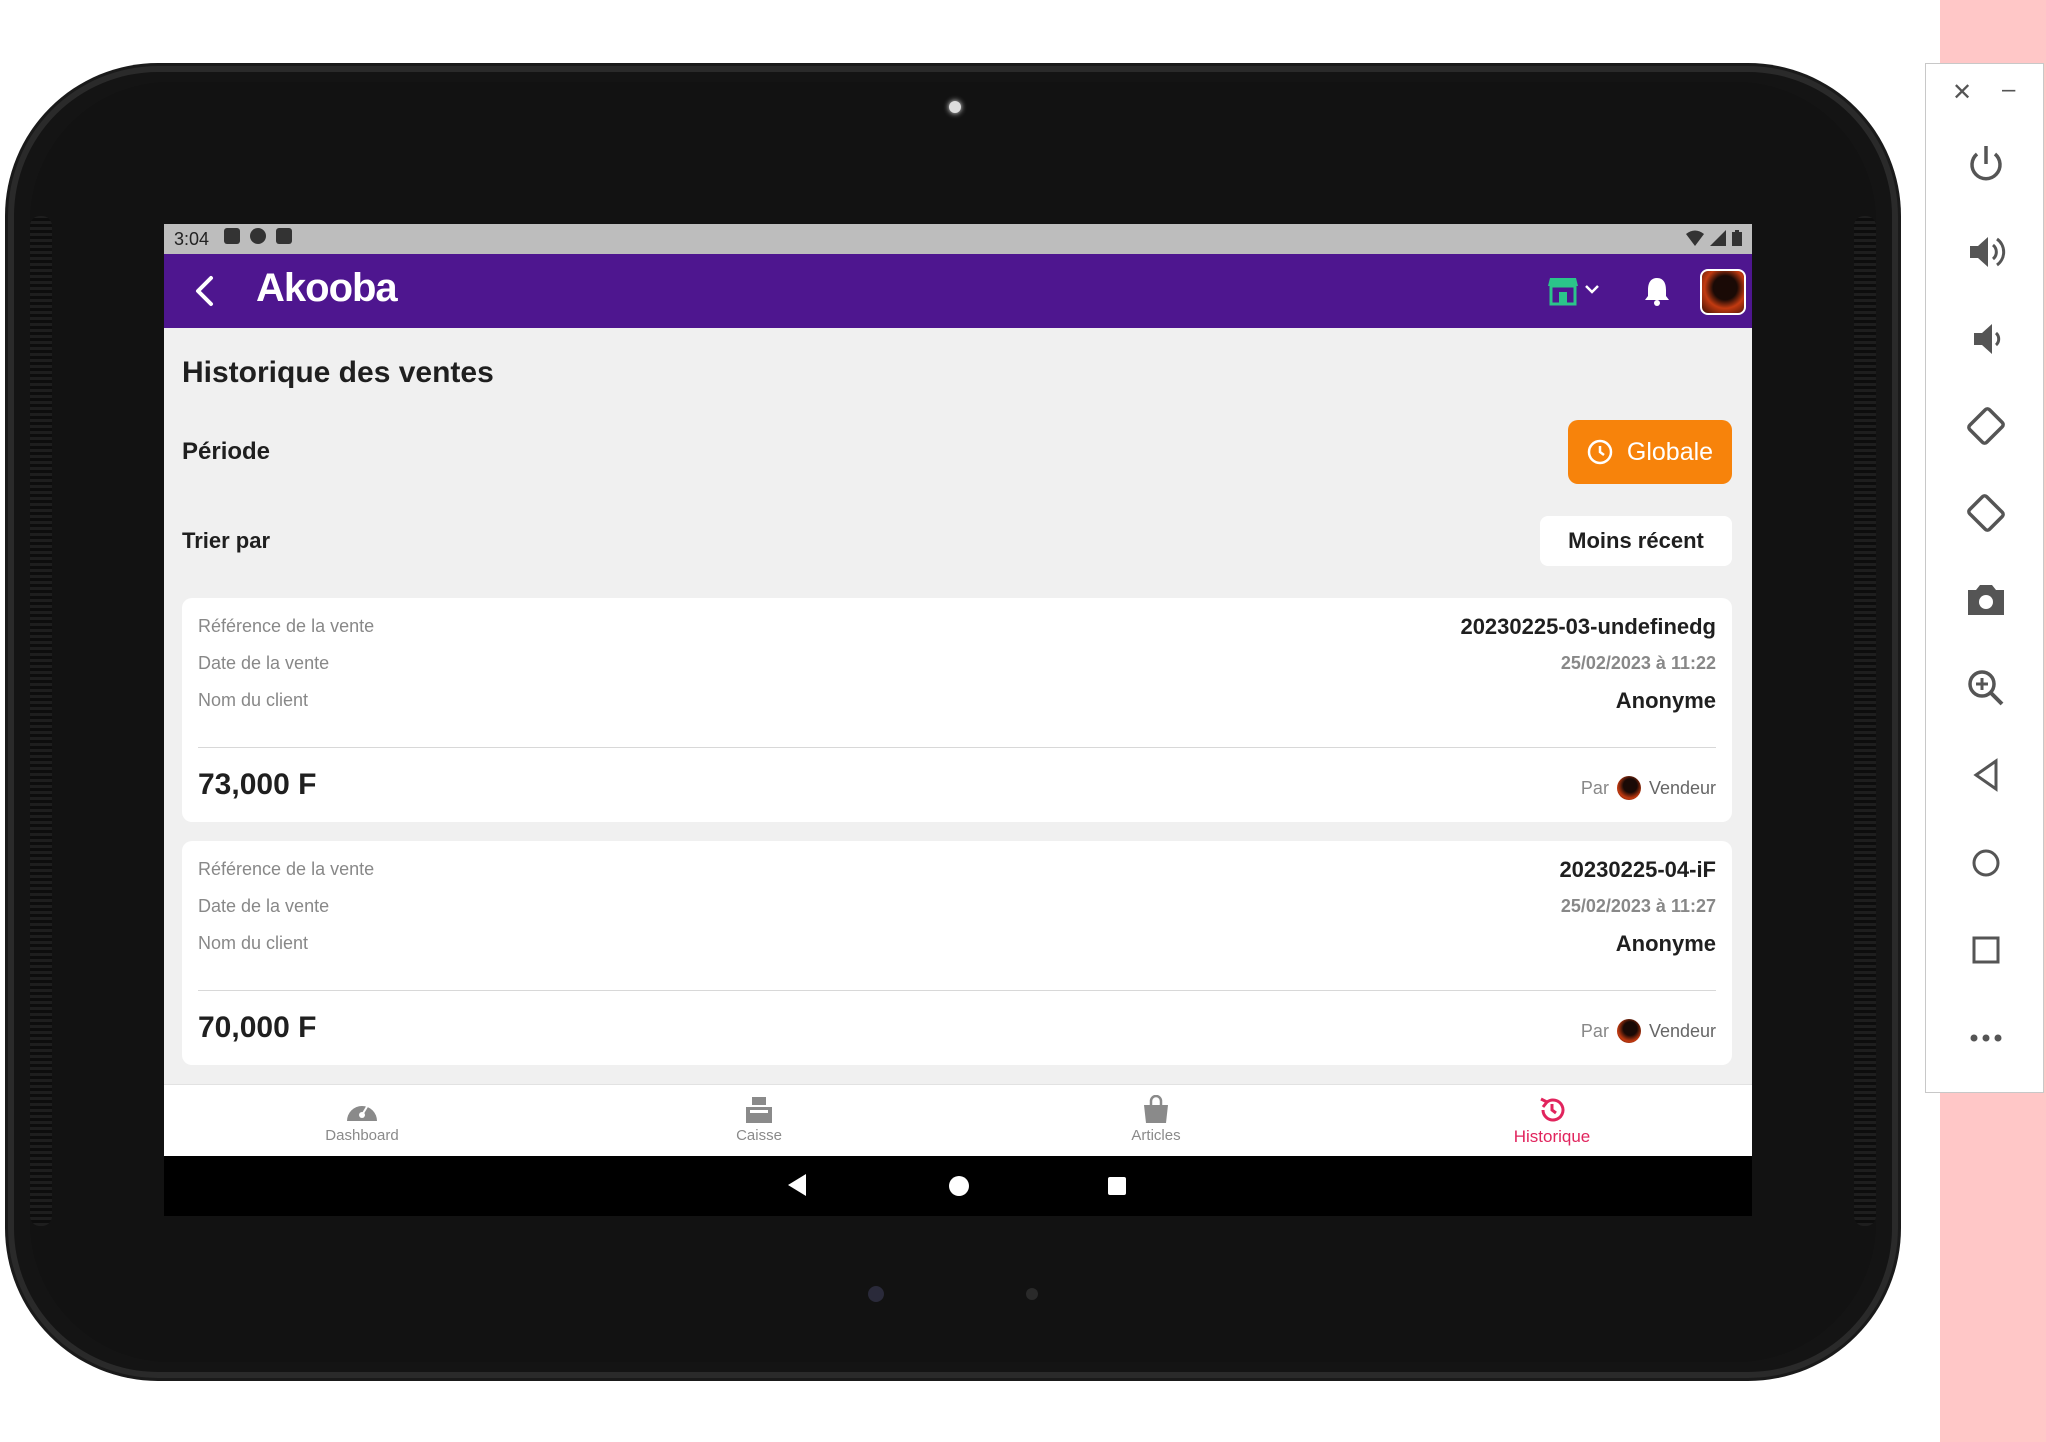 This screenshot has height=1442, width=2046. What do you see at coordinates (1723, 292) in the screenshot?
I see `user-avatar` at bounding box center [1723, 292].